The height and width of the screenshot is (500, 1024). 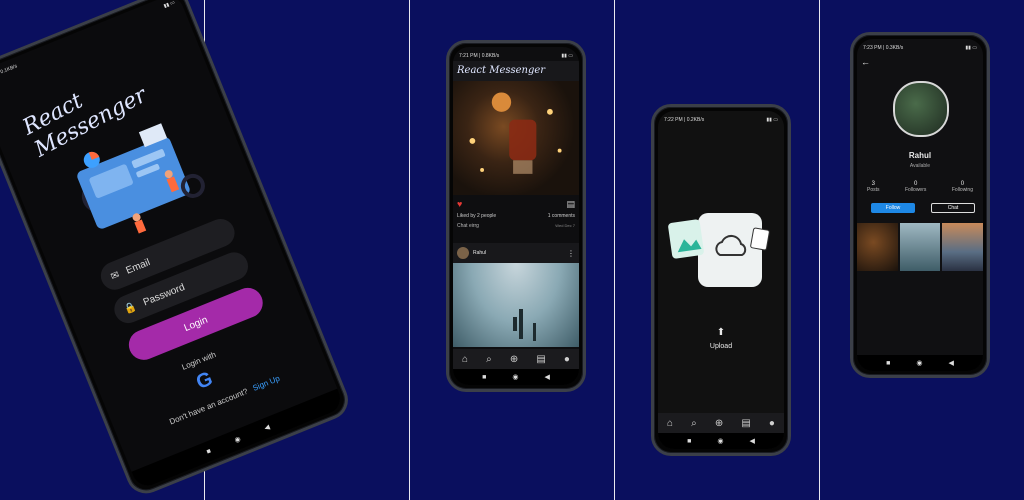 I want to click on back-arrow-icon: ←, so click(x=865, y=62).